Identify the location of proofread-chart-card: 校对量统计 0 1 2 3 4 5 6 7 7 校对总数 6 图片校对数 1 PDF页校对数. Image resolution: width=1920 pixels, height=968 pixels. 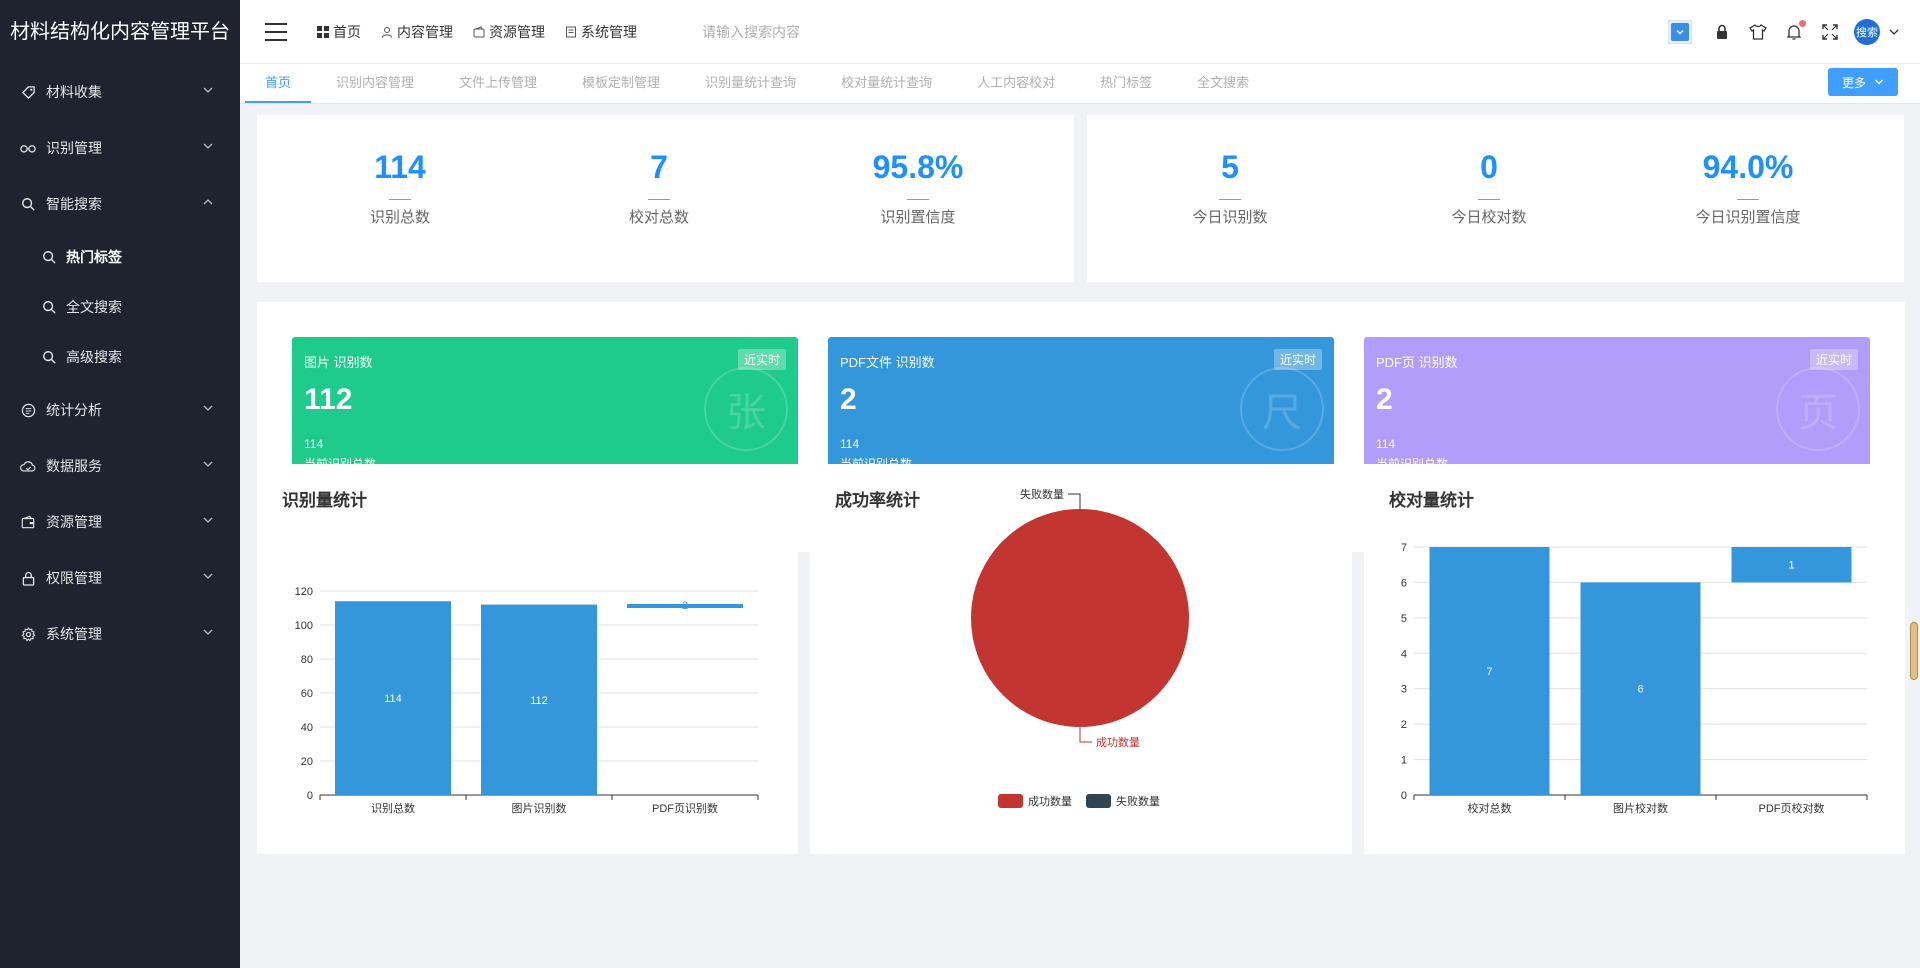
(1634, 659).